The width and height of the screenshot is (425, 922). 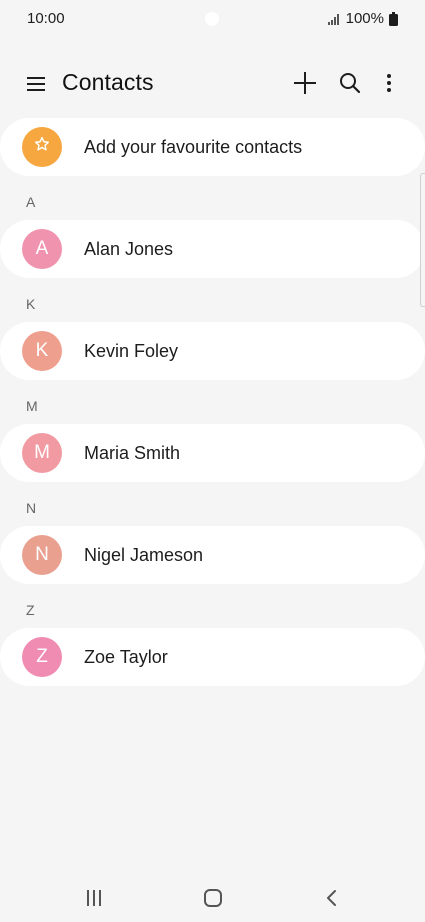 I want to click on recent-apps-icon, so click(x=94, y=898).